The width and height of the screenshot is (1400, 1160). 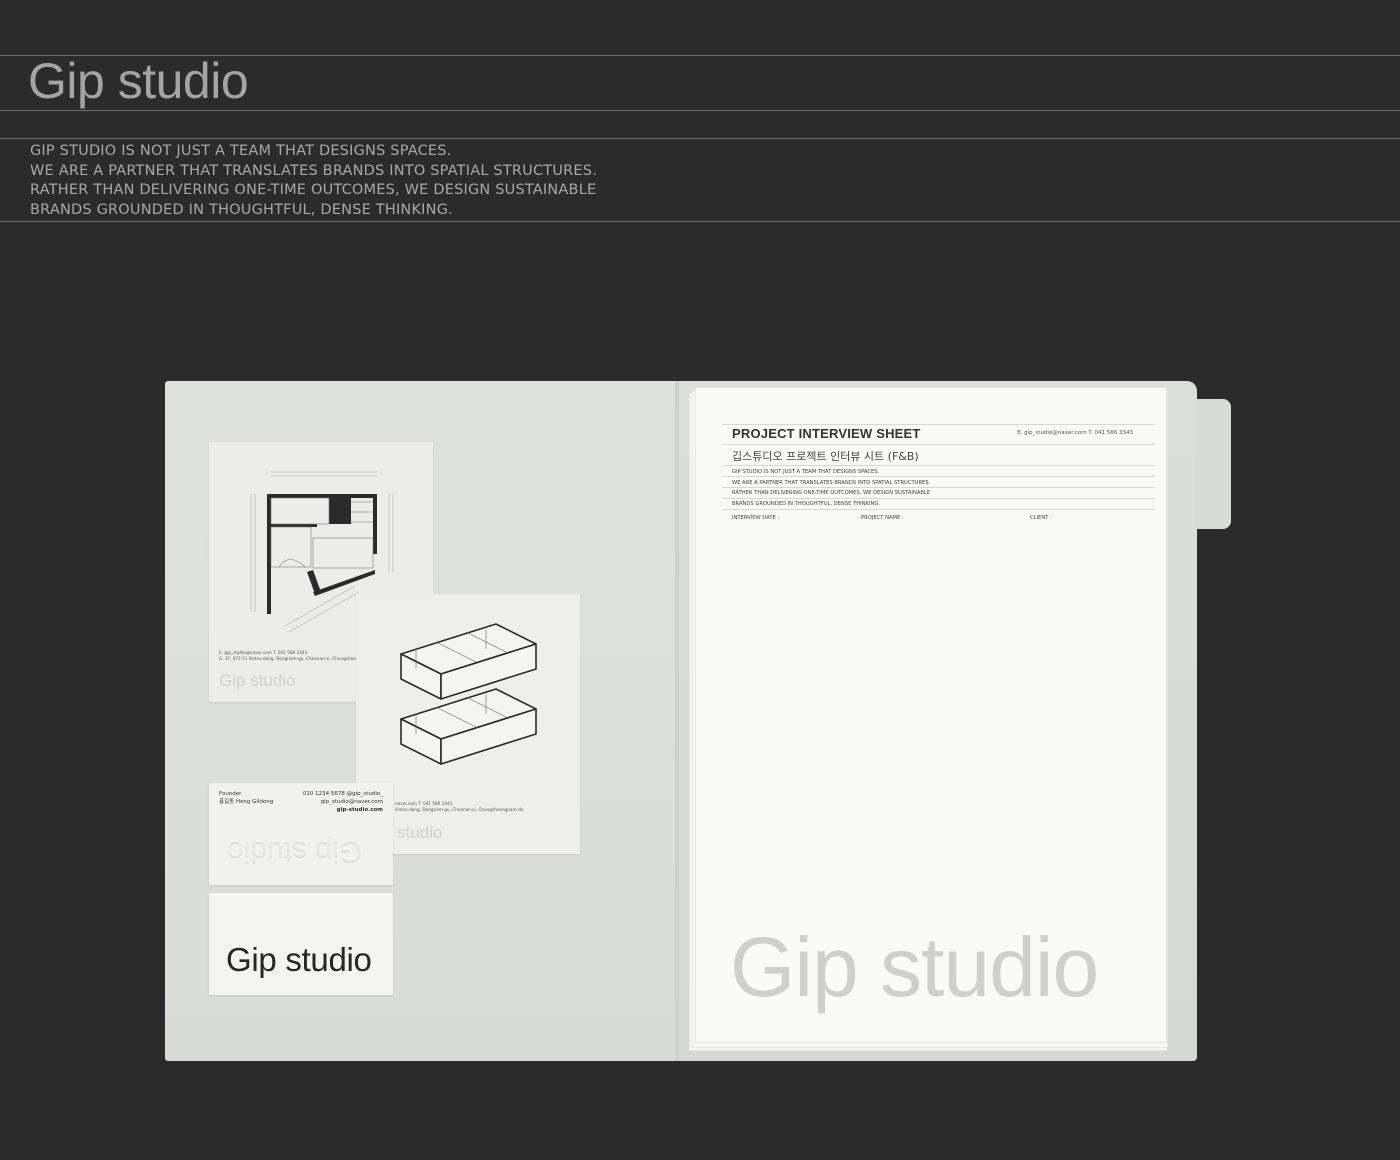 What do you see at coordinates (756, 518) in the screenshot?
I see `field-interview-date: INTERVIEW DATE :` at bounding box center [756, 518].